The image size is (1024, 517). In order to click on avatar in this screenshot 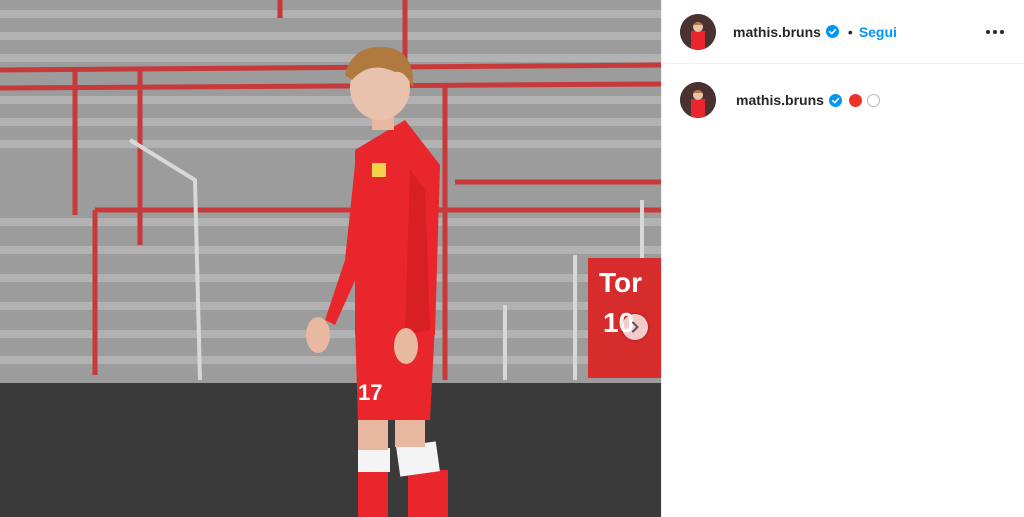, I will do `click(698, 31)`.